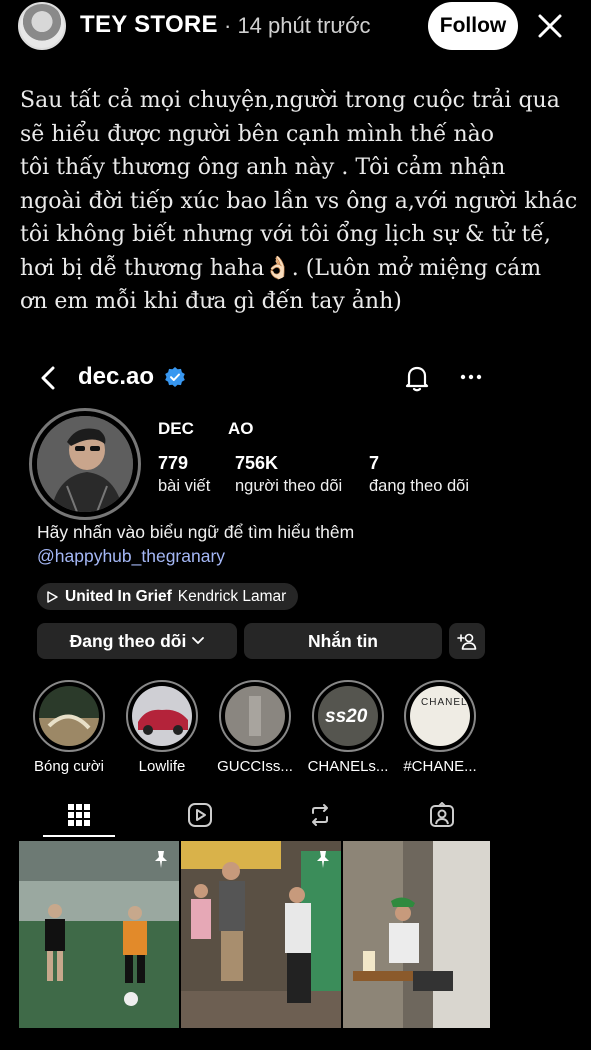 The height and width of the screenshot is (1050, 591). Describe the element at coordinates (288, 474) in the screenshot. I see `stat-followers: 756K người theo dõi` at that location.